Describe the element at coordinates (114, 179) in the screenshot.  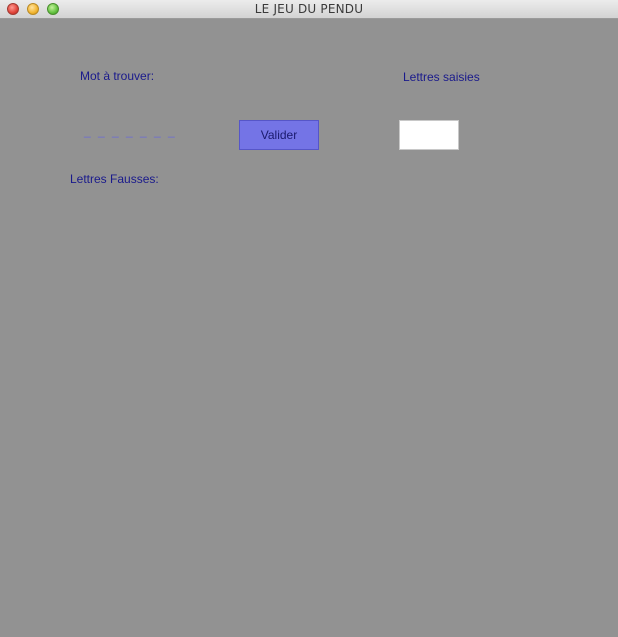
I see `wrong-letters-label: Lettres Fausses:` at that location.